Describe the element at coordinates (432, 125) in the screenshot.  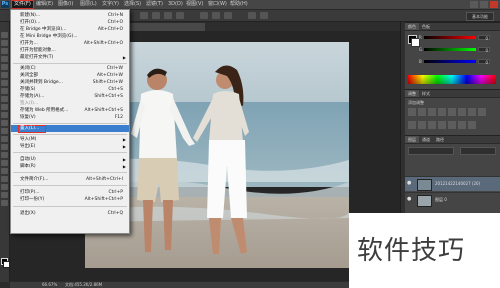
I see `invert-icon` at that location.